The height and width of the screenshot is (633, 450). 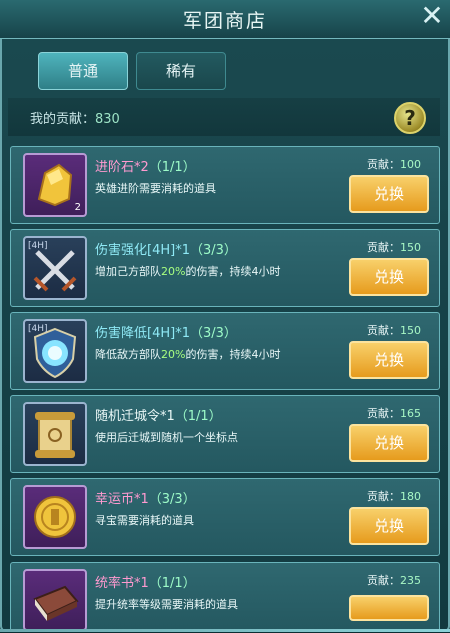 I want to click on item-name: 伤害强化[4H]*1（3/3）, so click(x=166, y=248).